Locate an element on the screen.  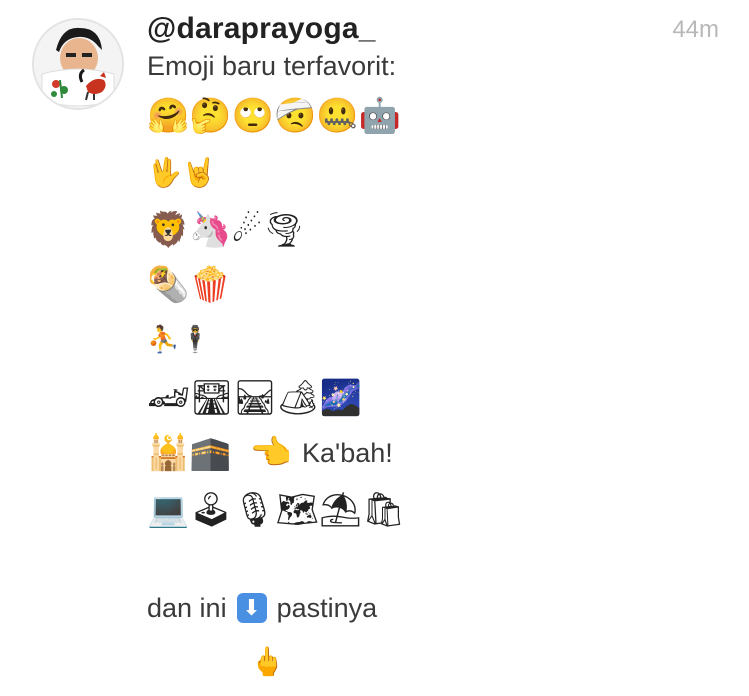
closing-text-end: pastinya is located at coordinates (327, 607).